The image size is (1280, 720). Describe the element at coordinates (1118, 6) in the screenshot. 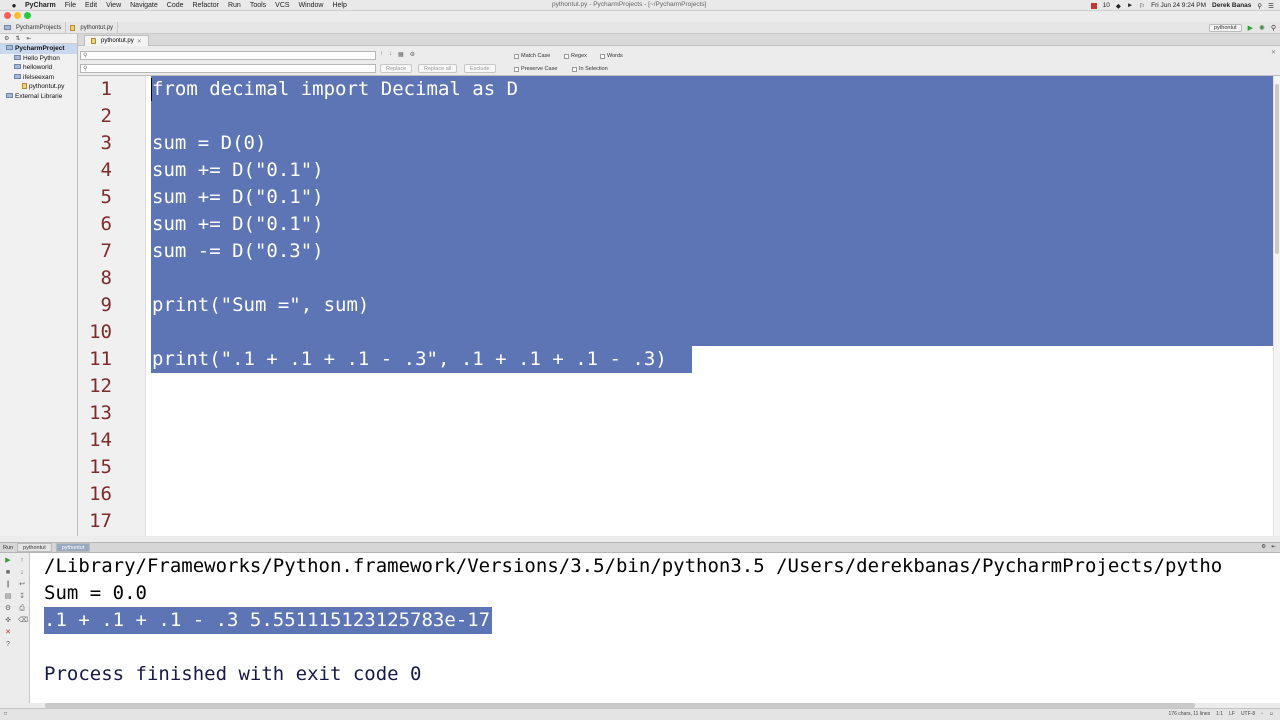

I see `wifi-icon: ◆` at that location.